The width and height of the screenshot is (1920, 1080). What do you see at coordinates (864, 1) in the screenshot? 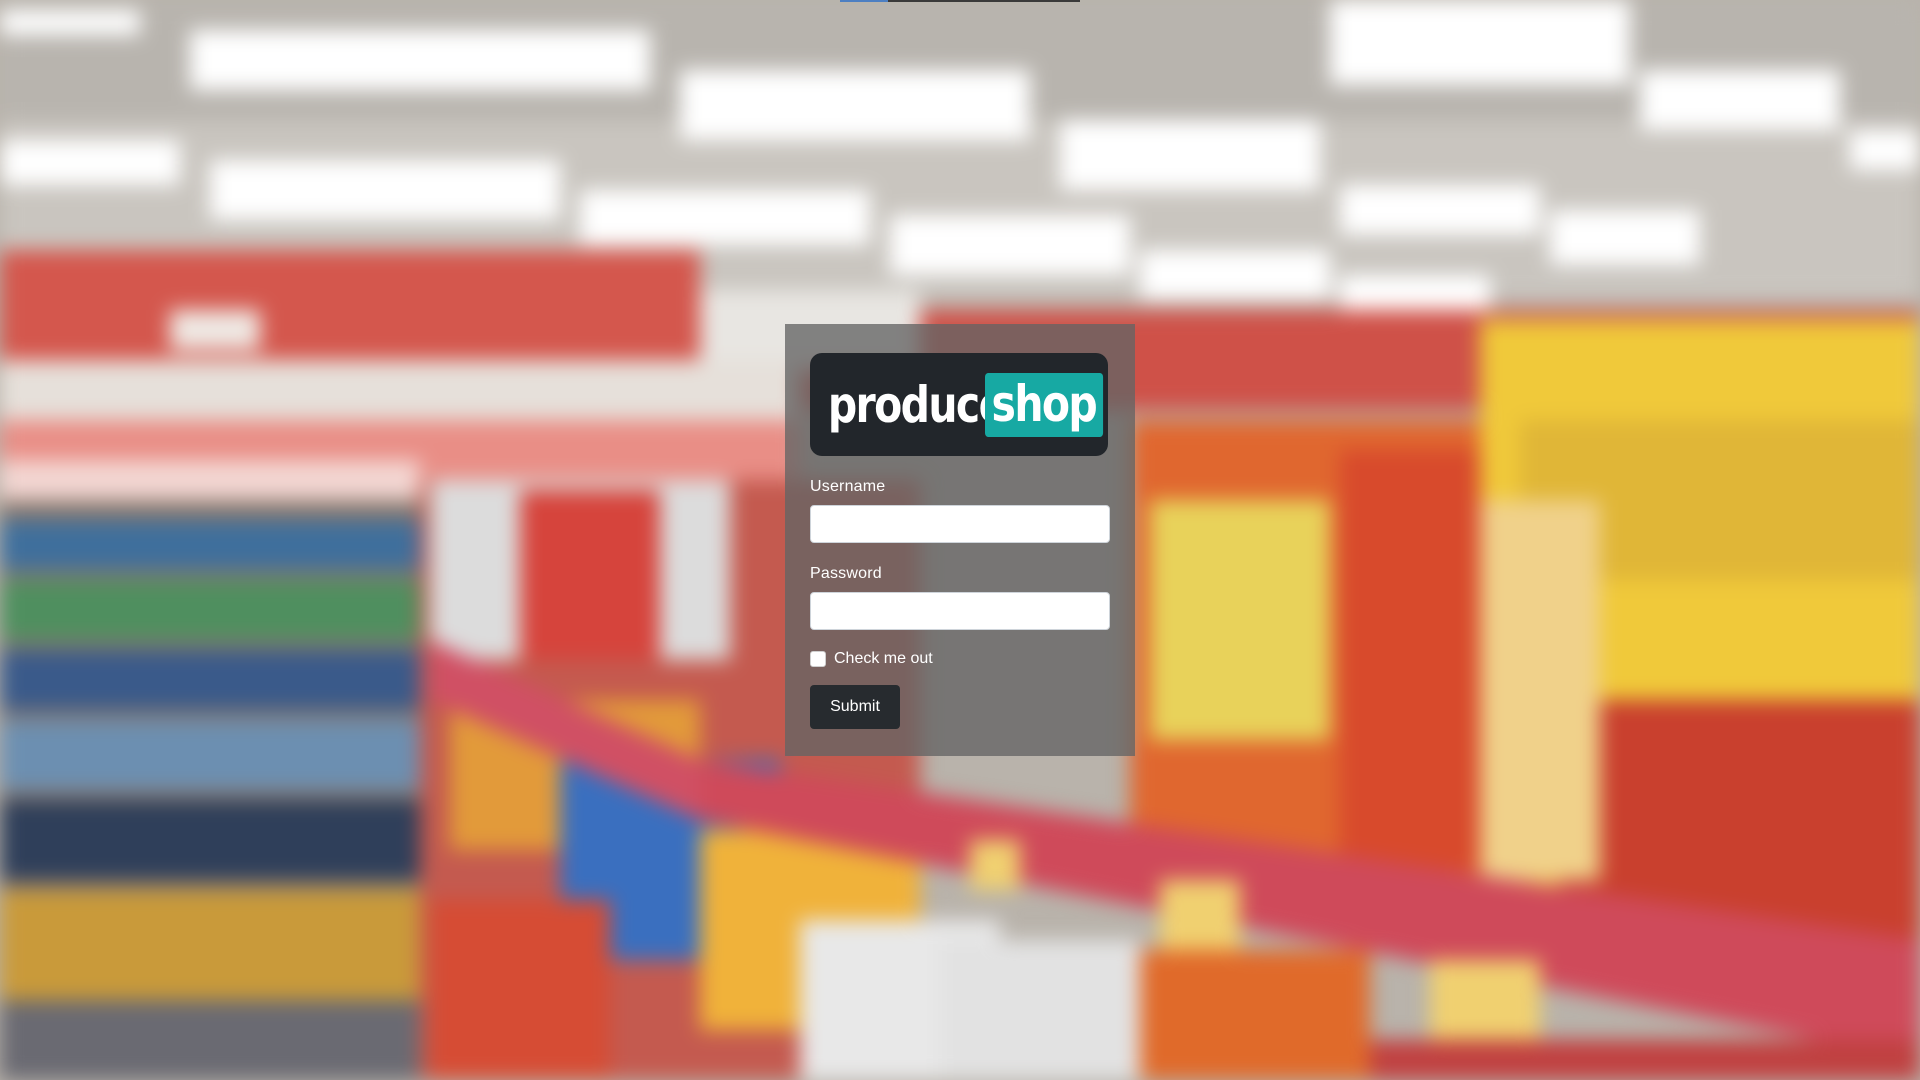
I see `top-progress-segment` at bounding box center [864, 1].